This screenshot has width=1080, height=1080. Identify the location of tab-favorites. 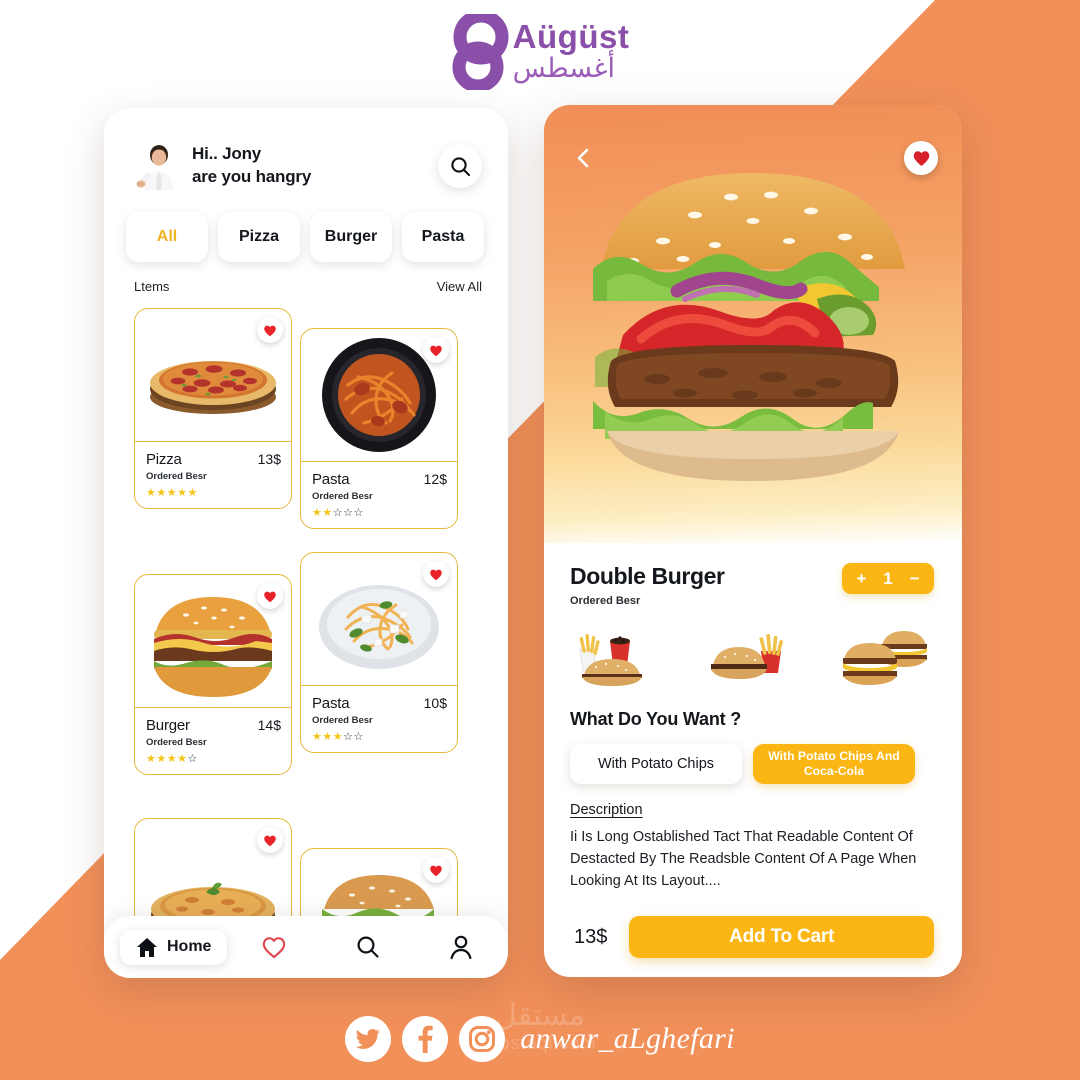
(274, 947).